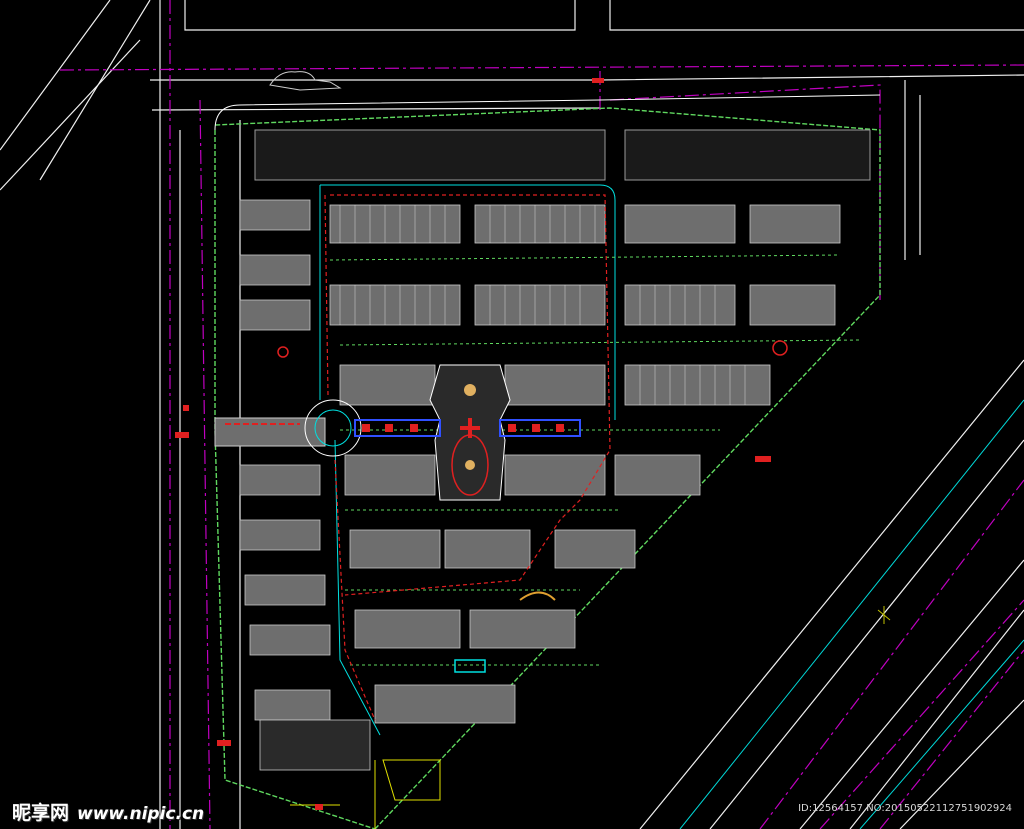 This screenshot has height=829, width=1024. Describe the element at coordinates (562, 155) in the screenshot. I see `top-strip` at that location.